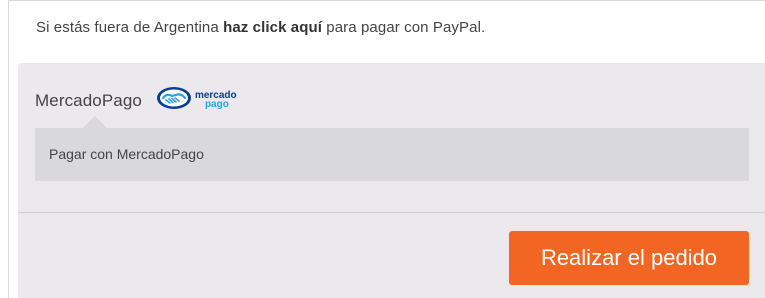  What do you see at coordinates (95, 122) in the screenshot?
I see `description-pointer` at bounding box center [95, 122].